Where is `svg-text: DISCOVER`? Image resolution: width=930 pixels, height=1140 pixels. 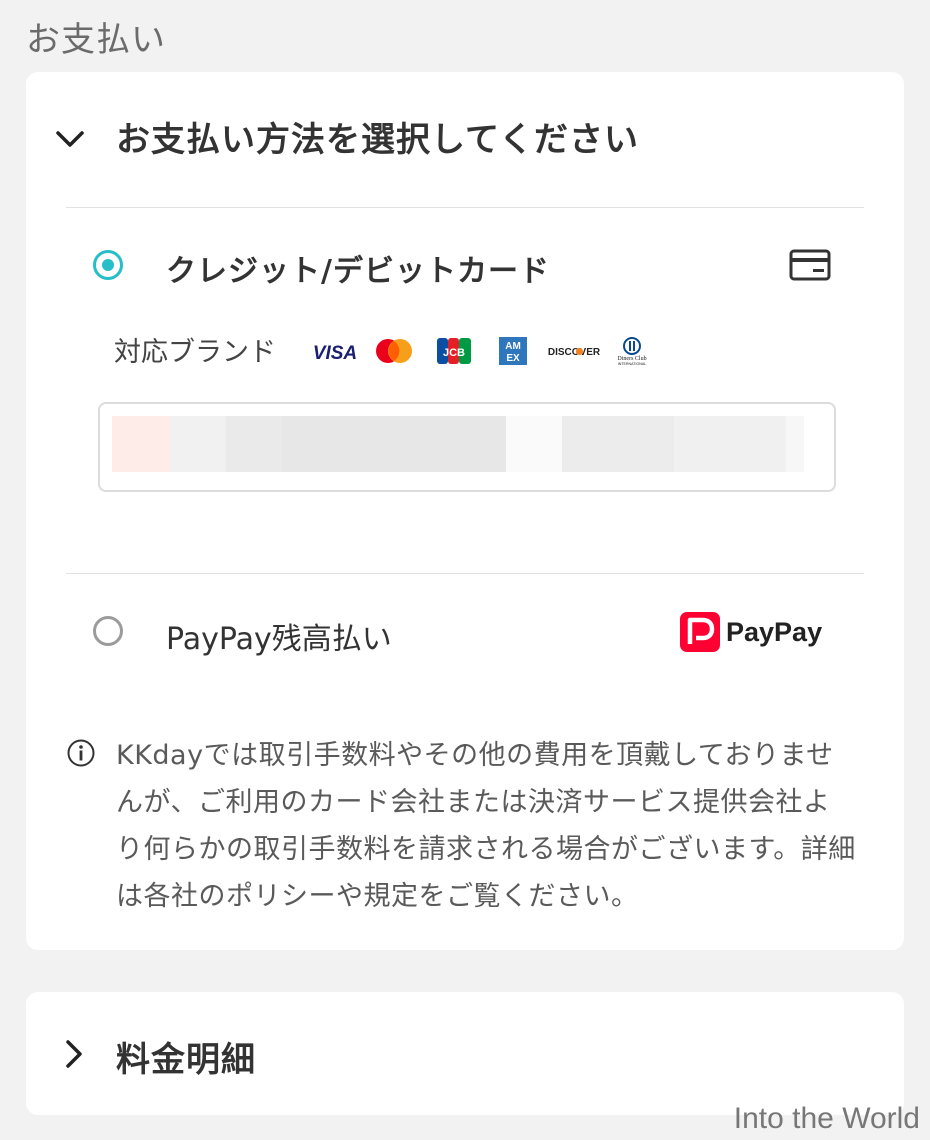 svg-text: DISCOVER is located at coordinates (574, 352).